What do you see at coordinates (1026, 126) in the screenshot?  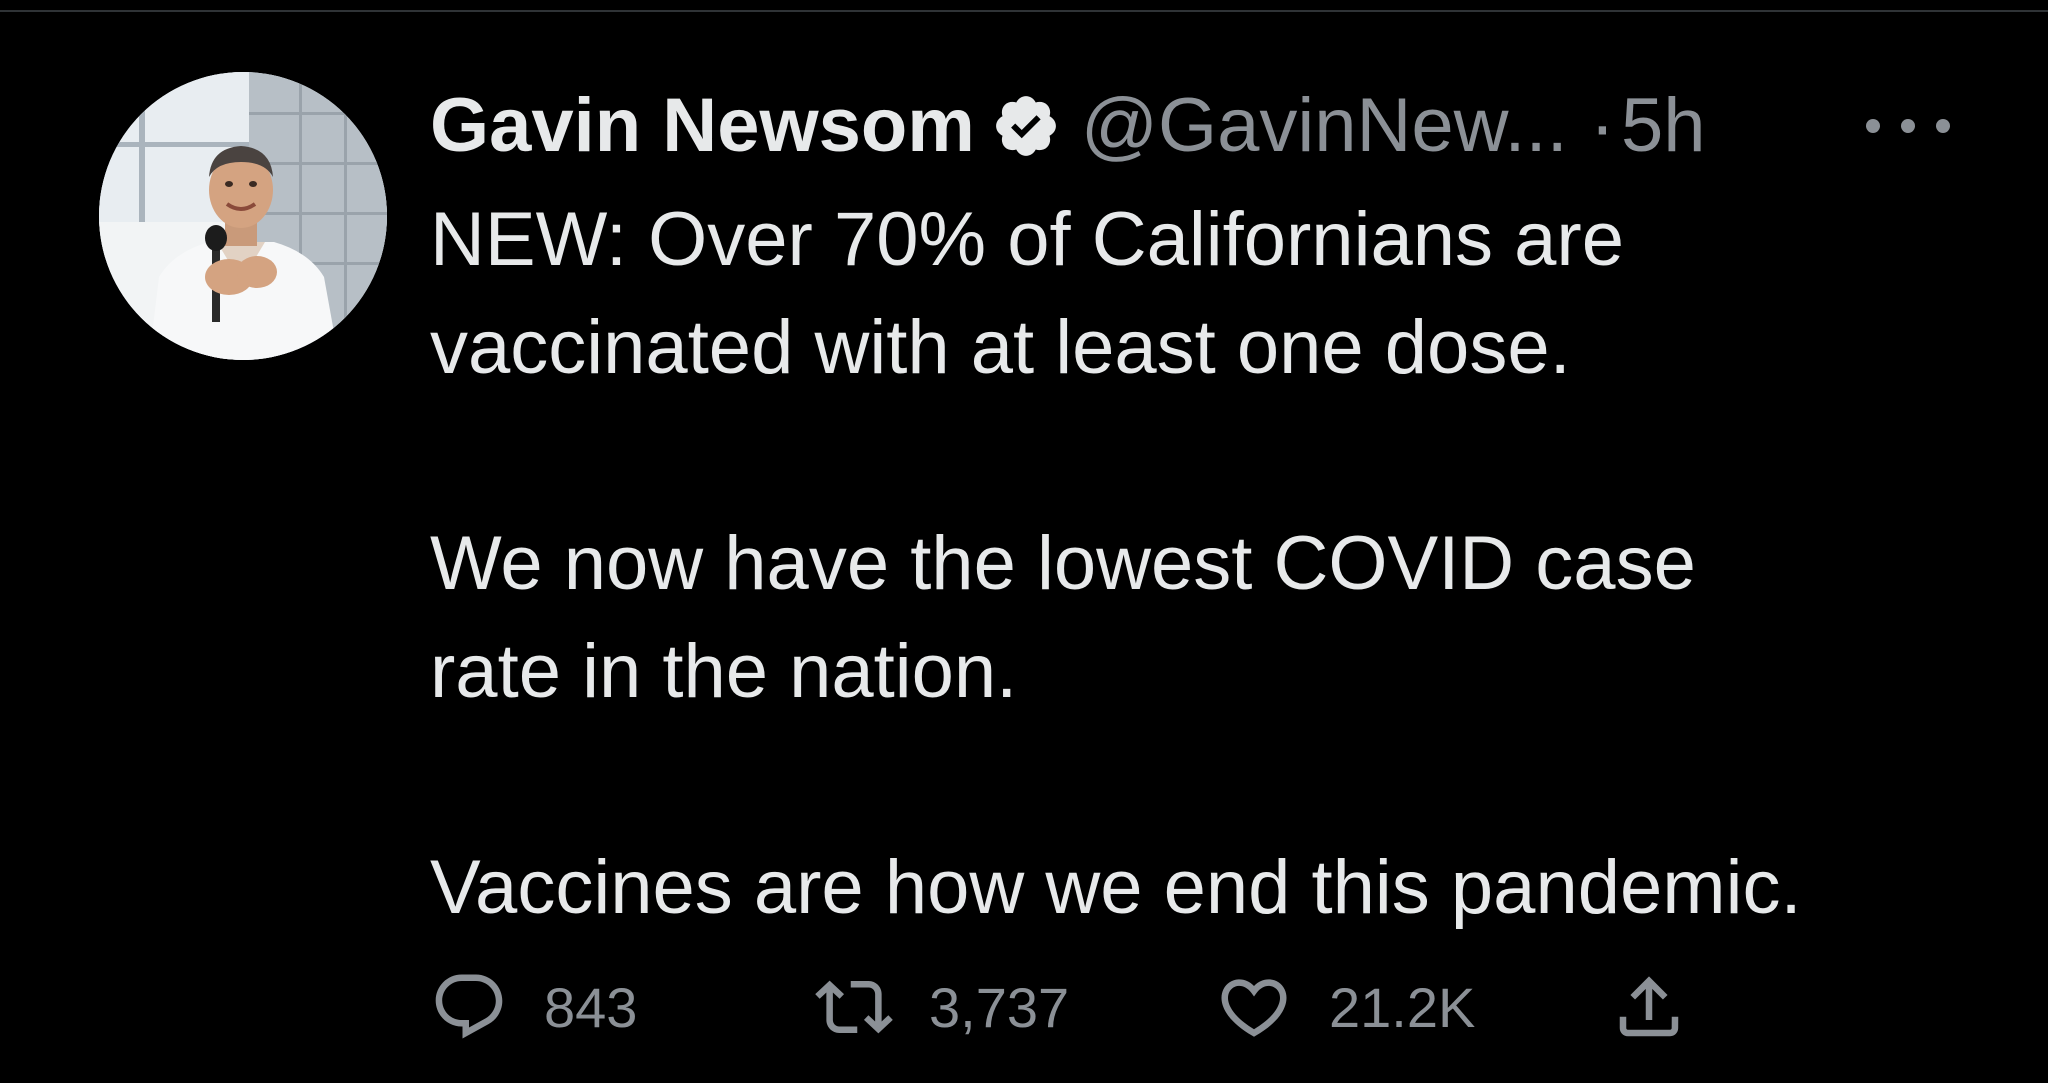 I see `verified-badge-icon` at bounding box center [1026, 126].